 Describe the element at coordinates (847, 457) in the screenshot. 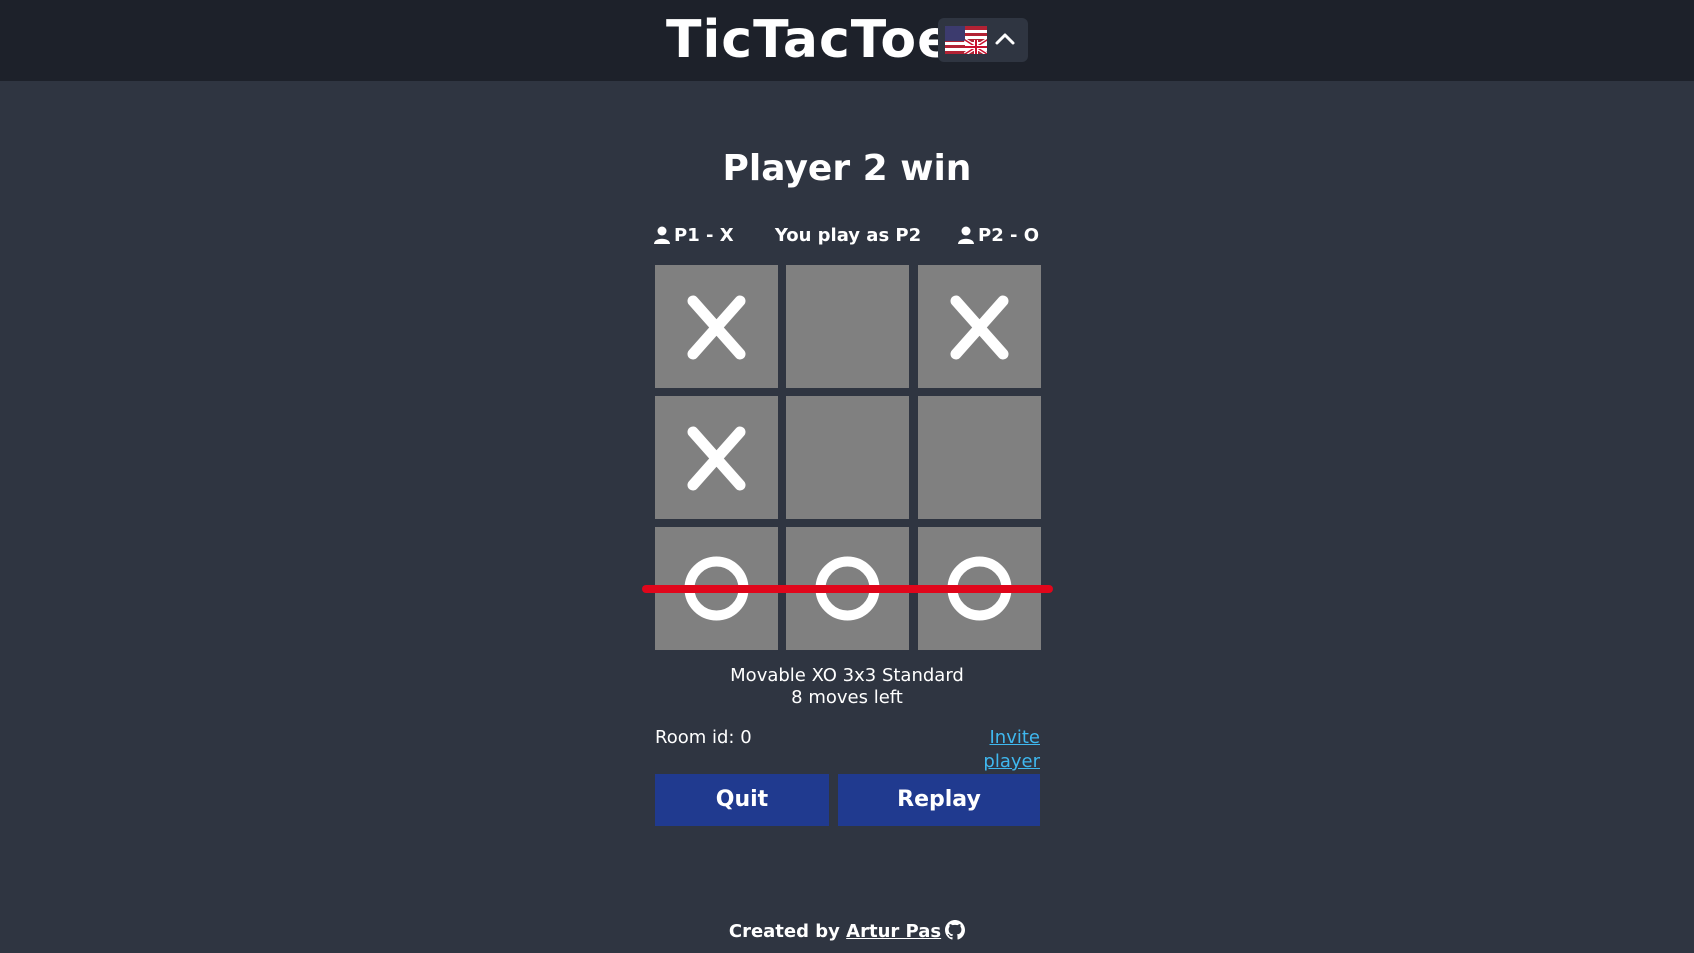

I see `board-cell-r2c2` at that location.